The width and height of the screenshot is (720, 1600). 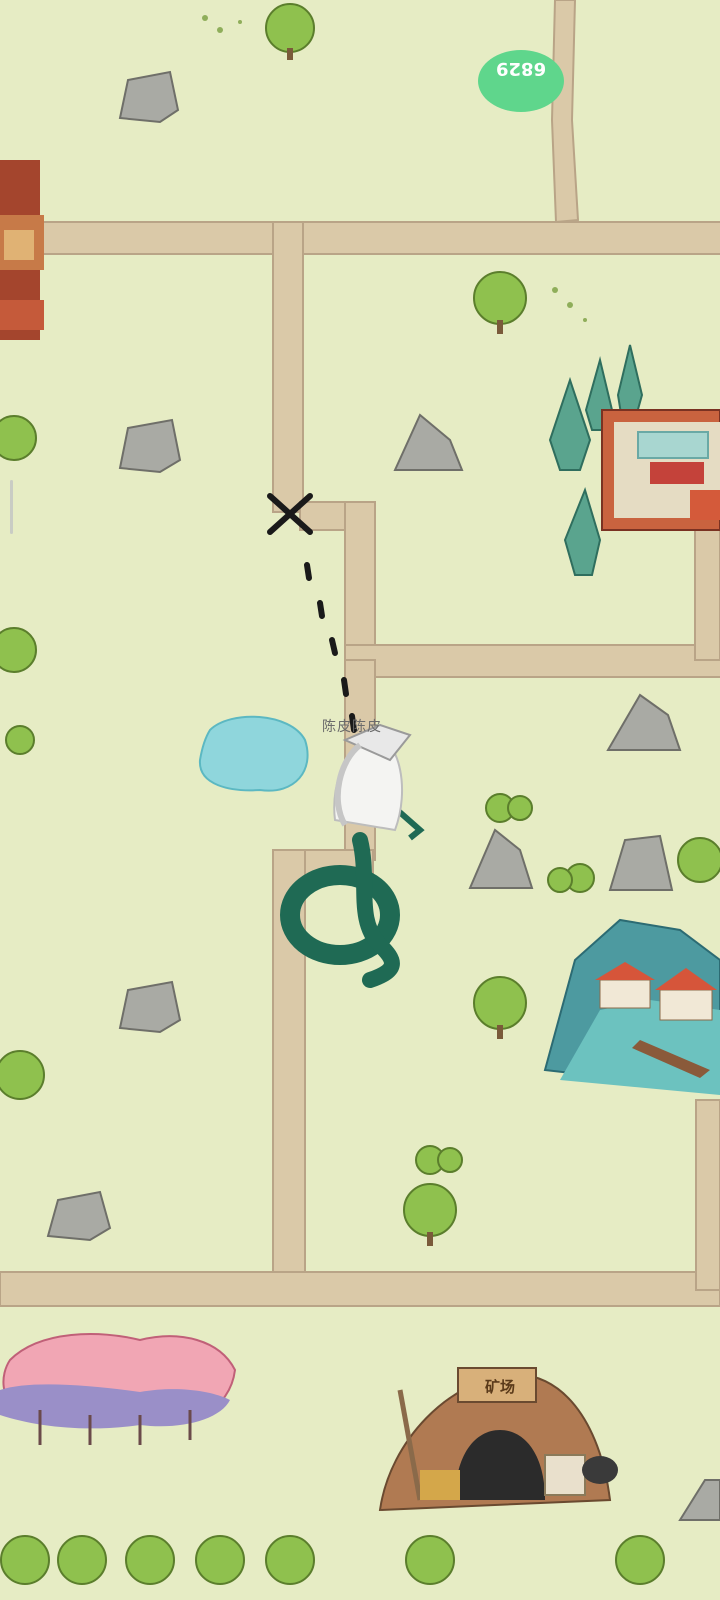 I want to click on temple-compound, so click(x=660, y=470).